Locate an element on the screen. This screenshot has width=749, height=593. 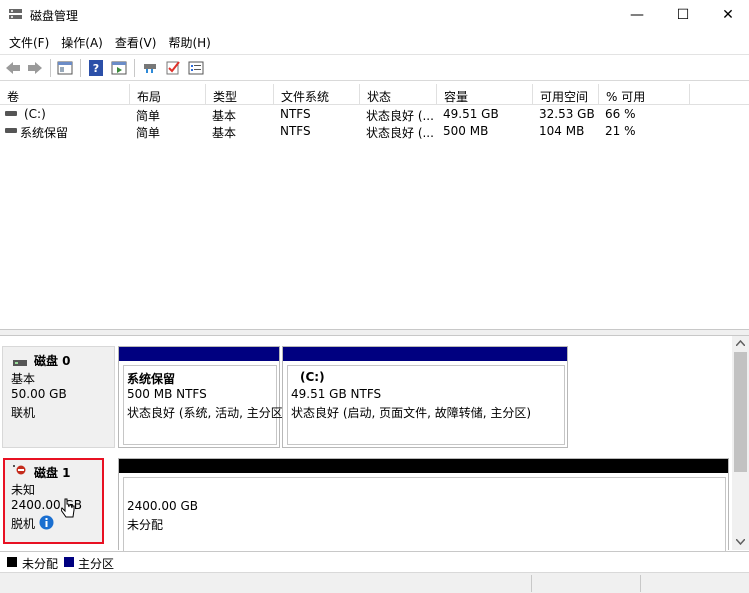
cell-capacity: 500 MB is located at coordinates (466, 131).